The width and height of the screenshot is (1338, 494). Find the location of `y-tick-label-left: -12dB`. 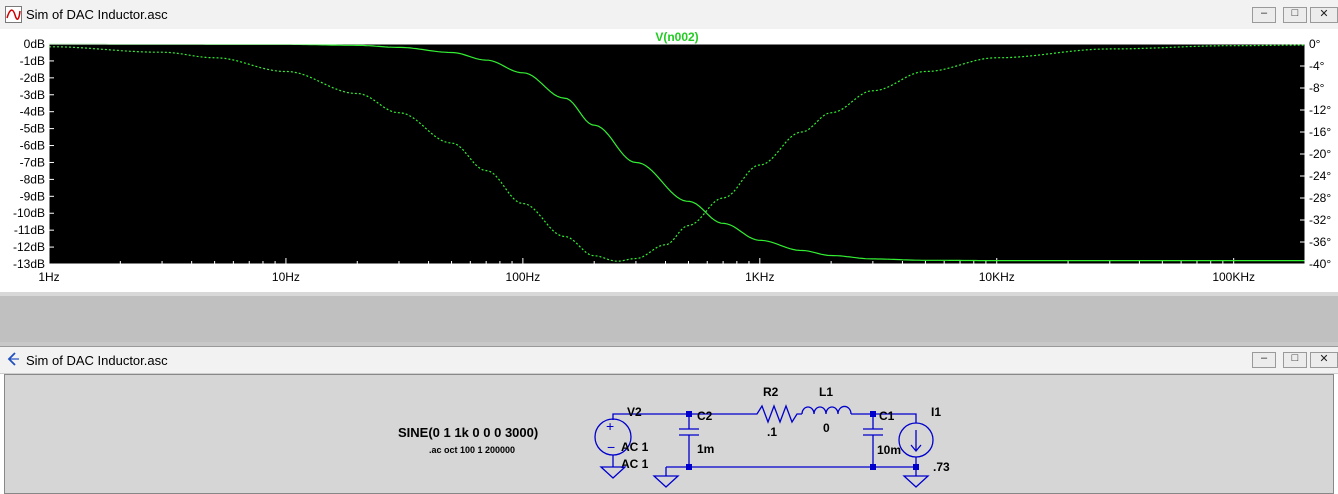

y-tick-label-left: -12dB is located at coordinates (29, 247).